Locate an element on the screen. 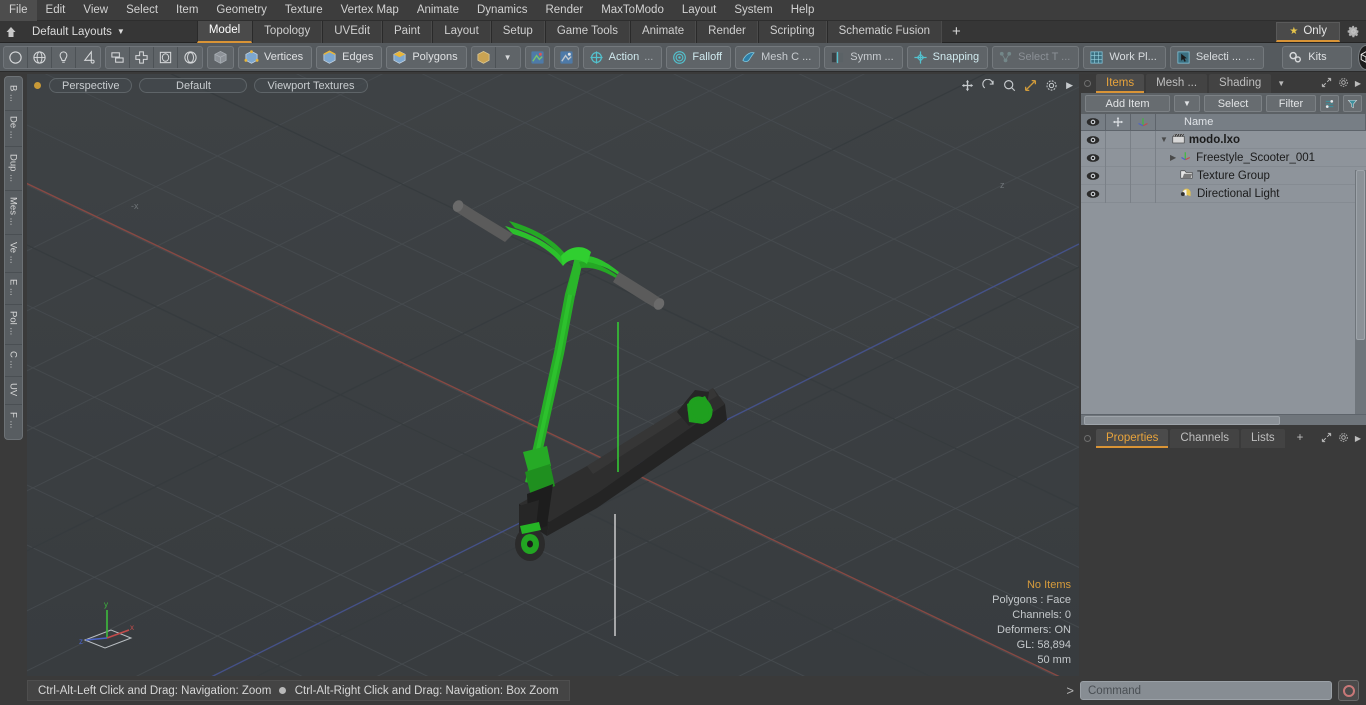 This screenshot has width=1366, height=705. table-row: ▼ modo.lxo is located at coordinates (1223, 139).